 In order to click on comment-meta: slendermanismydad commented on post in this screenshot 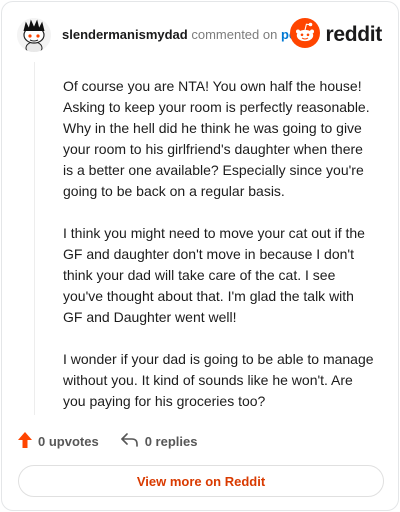, I will do `click(185, 35)`.